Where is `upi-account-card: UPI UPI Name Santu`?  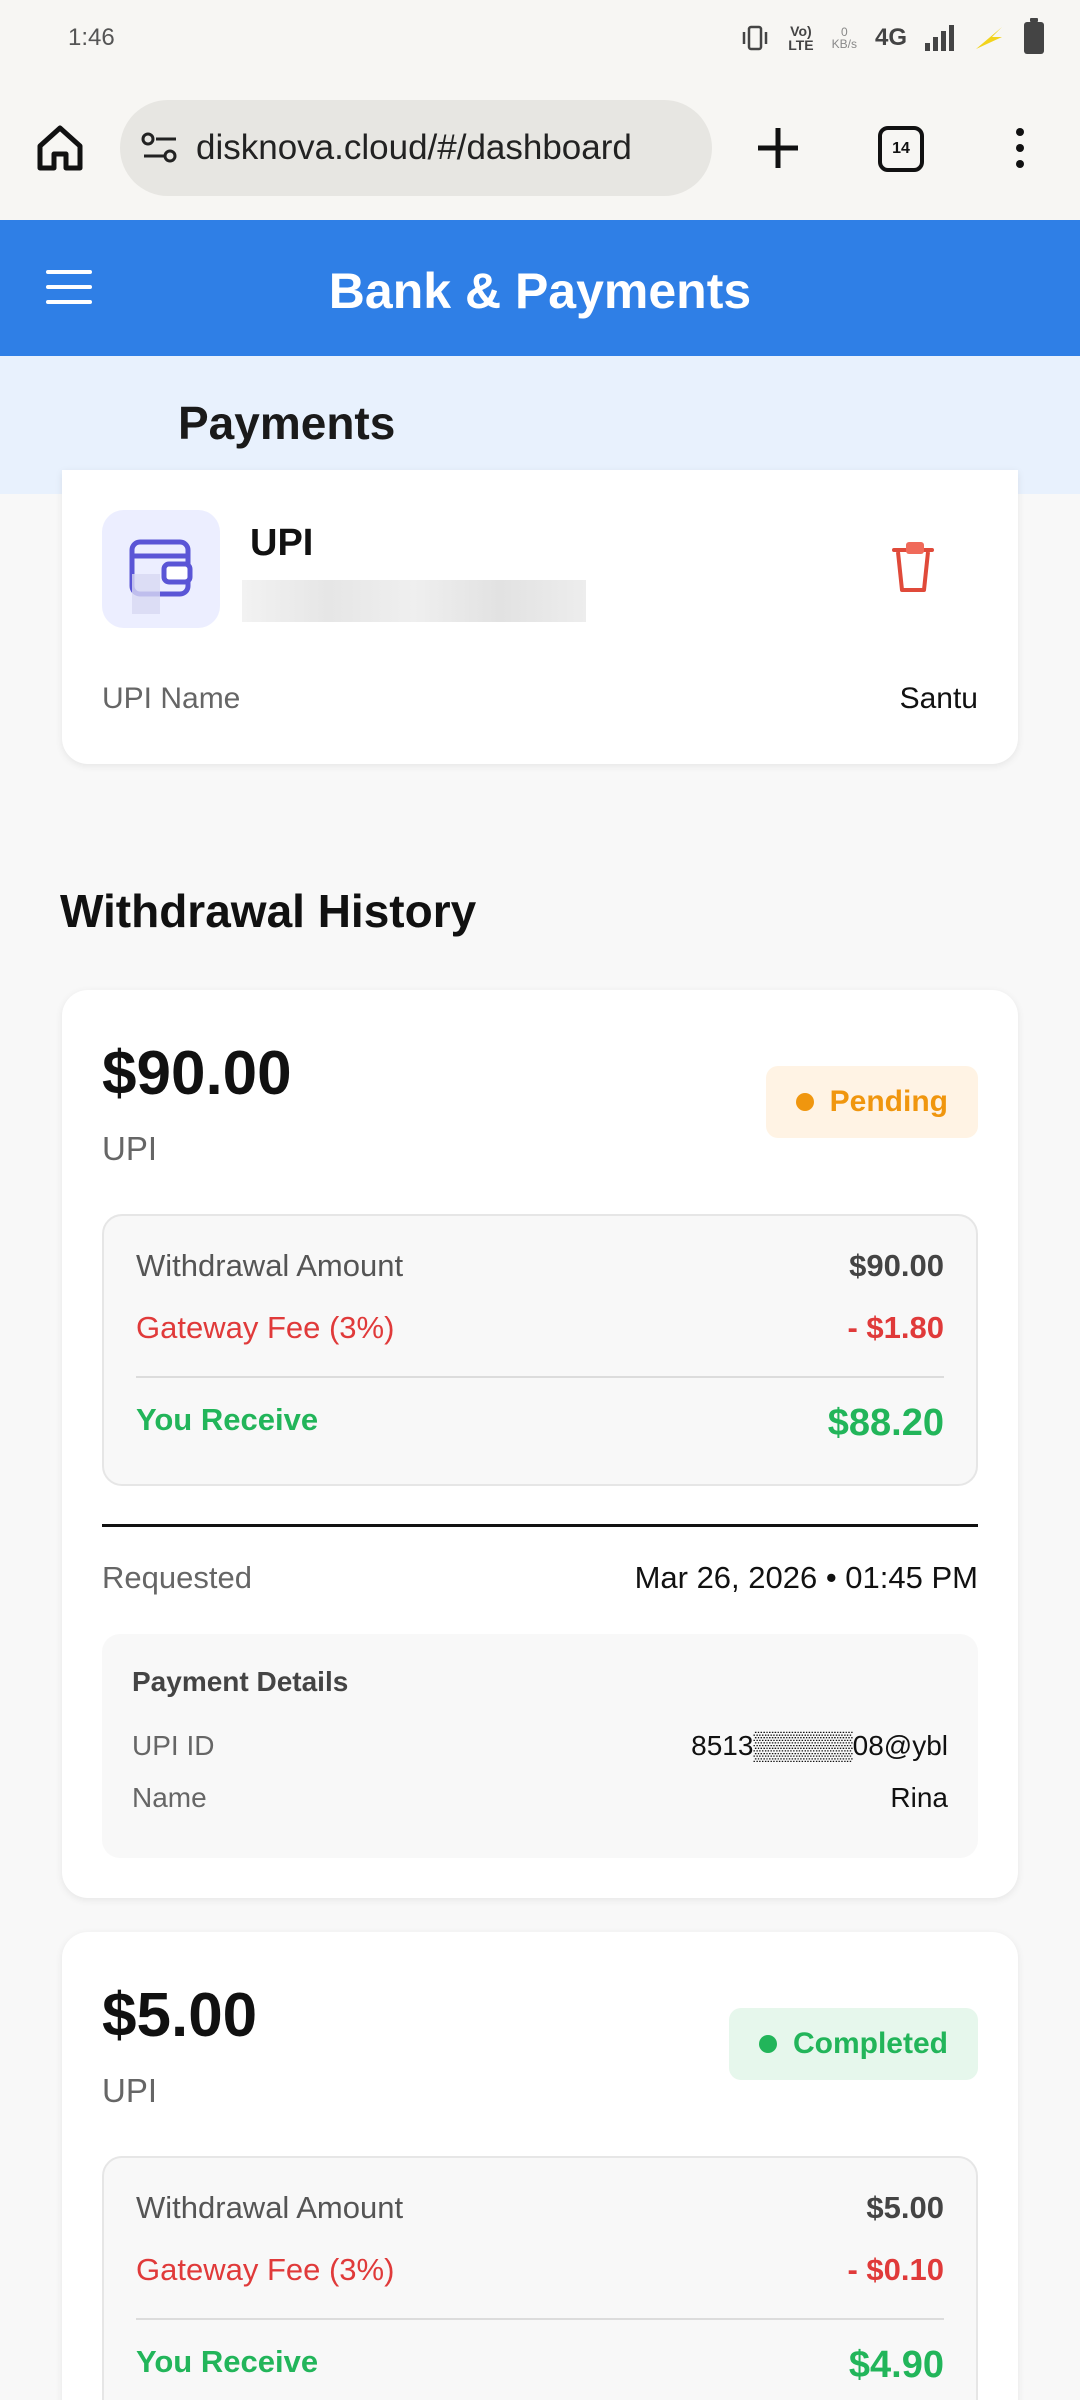 upi-account-card: UPI UPI Name Santu is located at coordinates (540, 617).